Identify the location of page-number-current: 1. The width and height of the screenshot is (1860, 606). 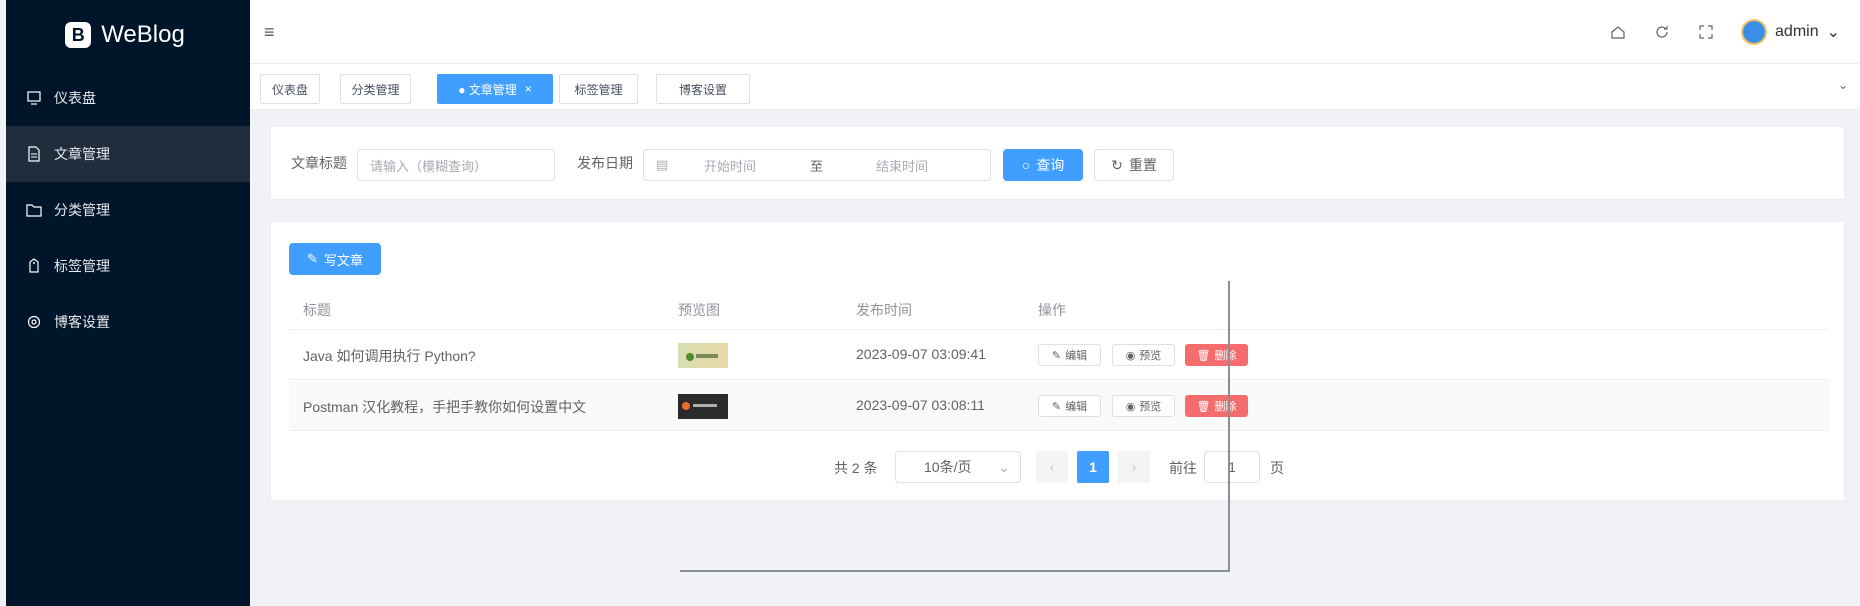
(1093, 467).